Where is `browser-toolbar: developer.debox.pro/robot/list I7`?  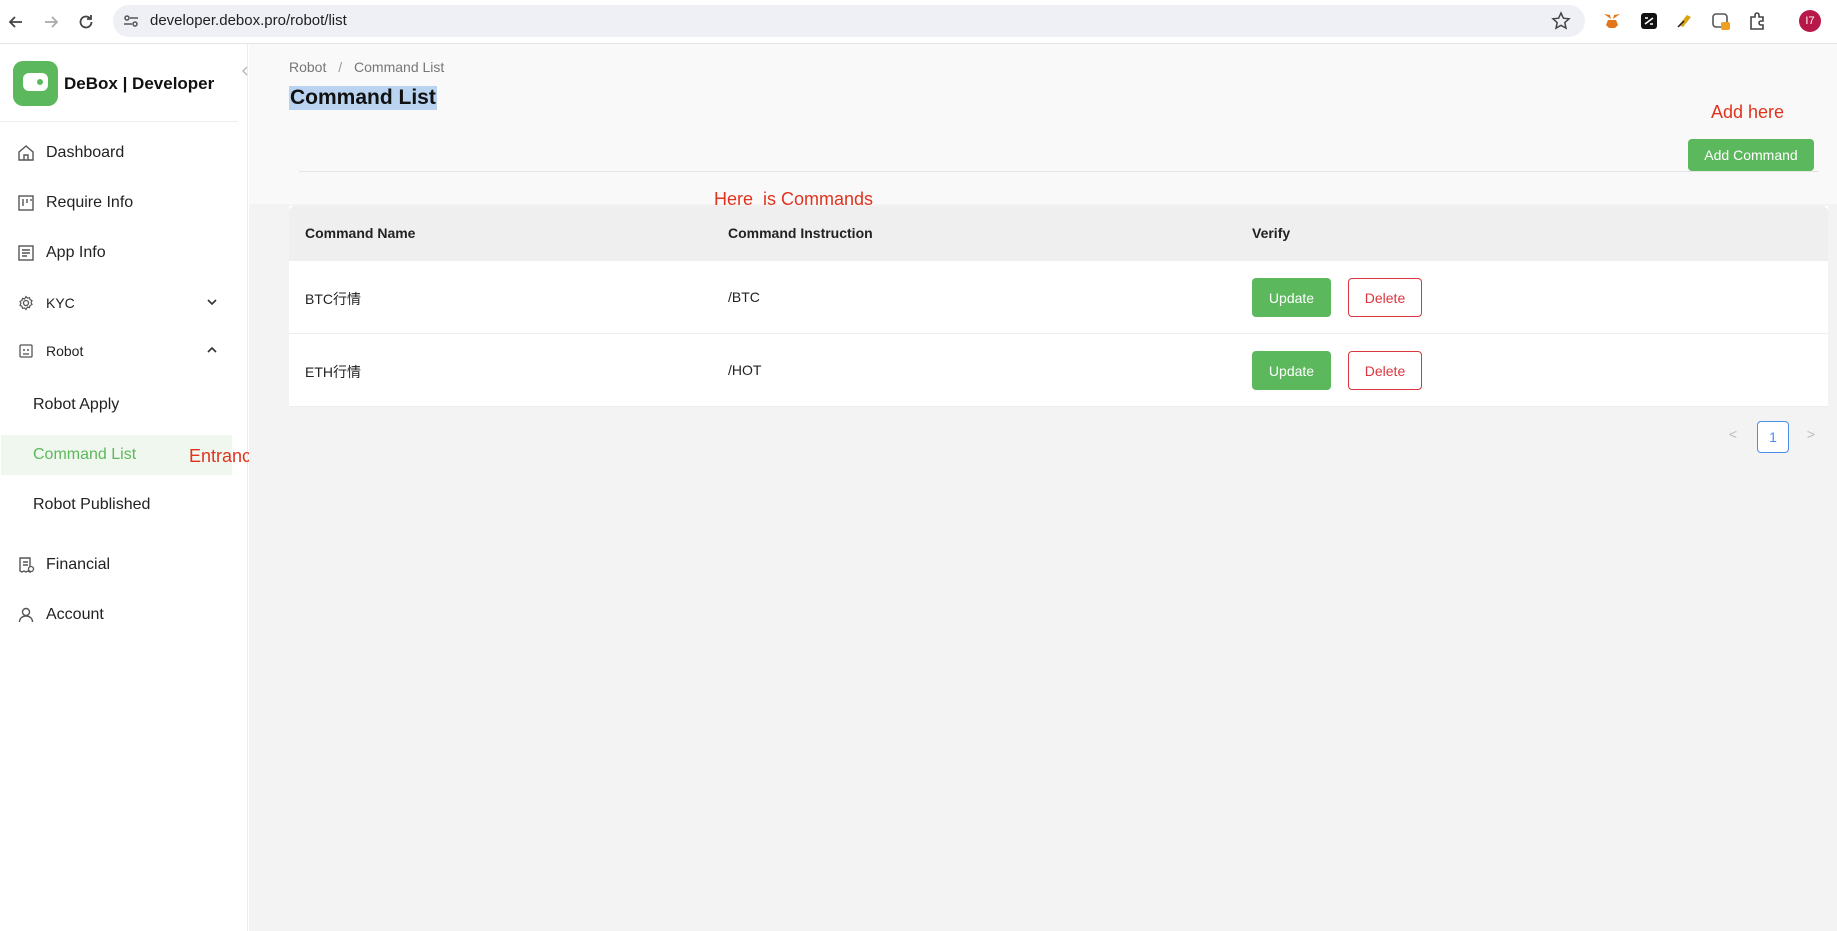 browser-toolbar: developer.debox.pro/robot/list I7 is located at coordinates (918, 22).